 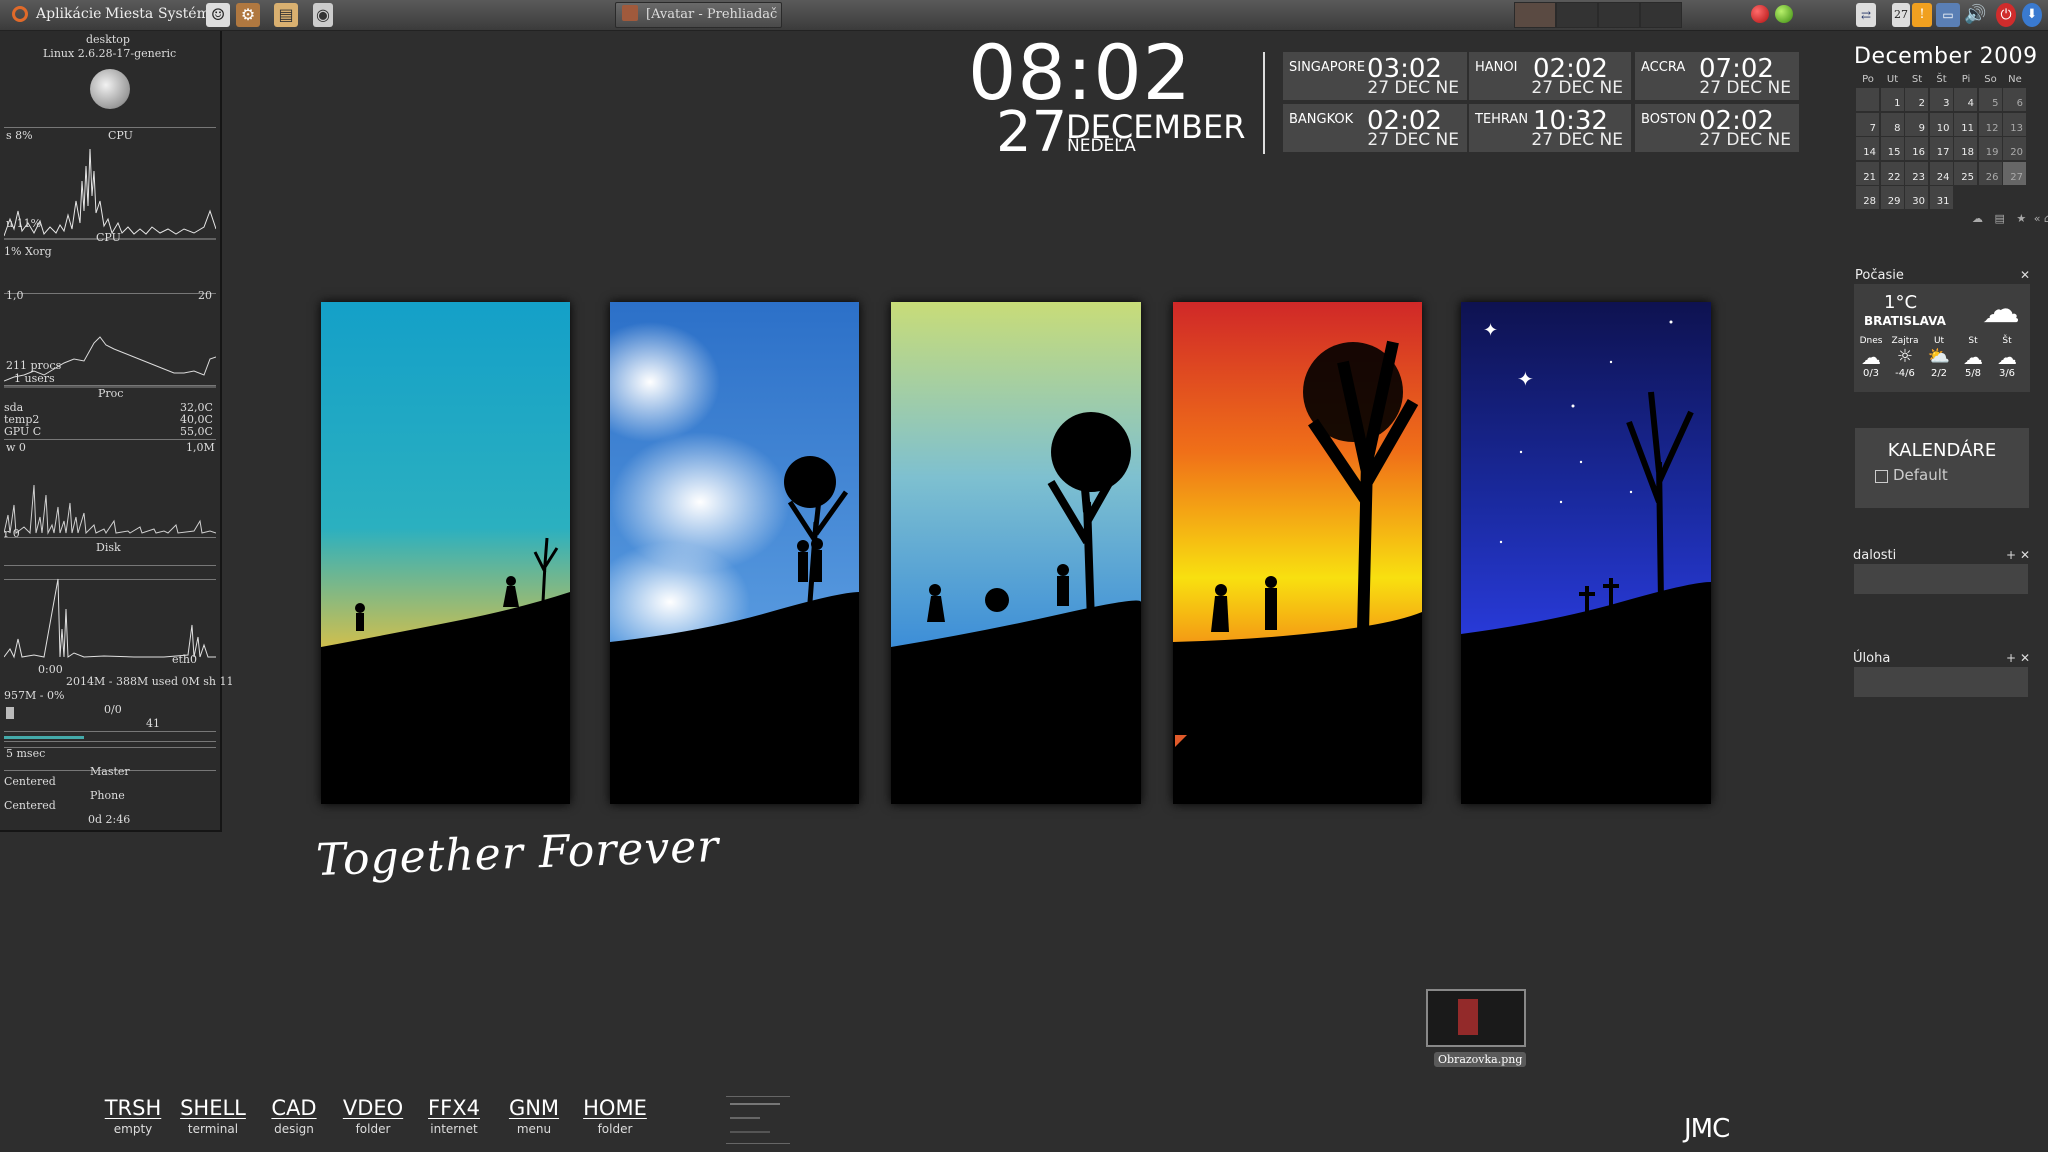 What do you see at coordinates (1990, 124) in the screenshot?
I see `calendar-day: 12` at bounding box center [1990, 124].